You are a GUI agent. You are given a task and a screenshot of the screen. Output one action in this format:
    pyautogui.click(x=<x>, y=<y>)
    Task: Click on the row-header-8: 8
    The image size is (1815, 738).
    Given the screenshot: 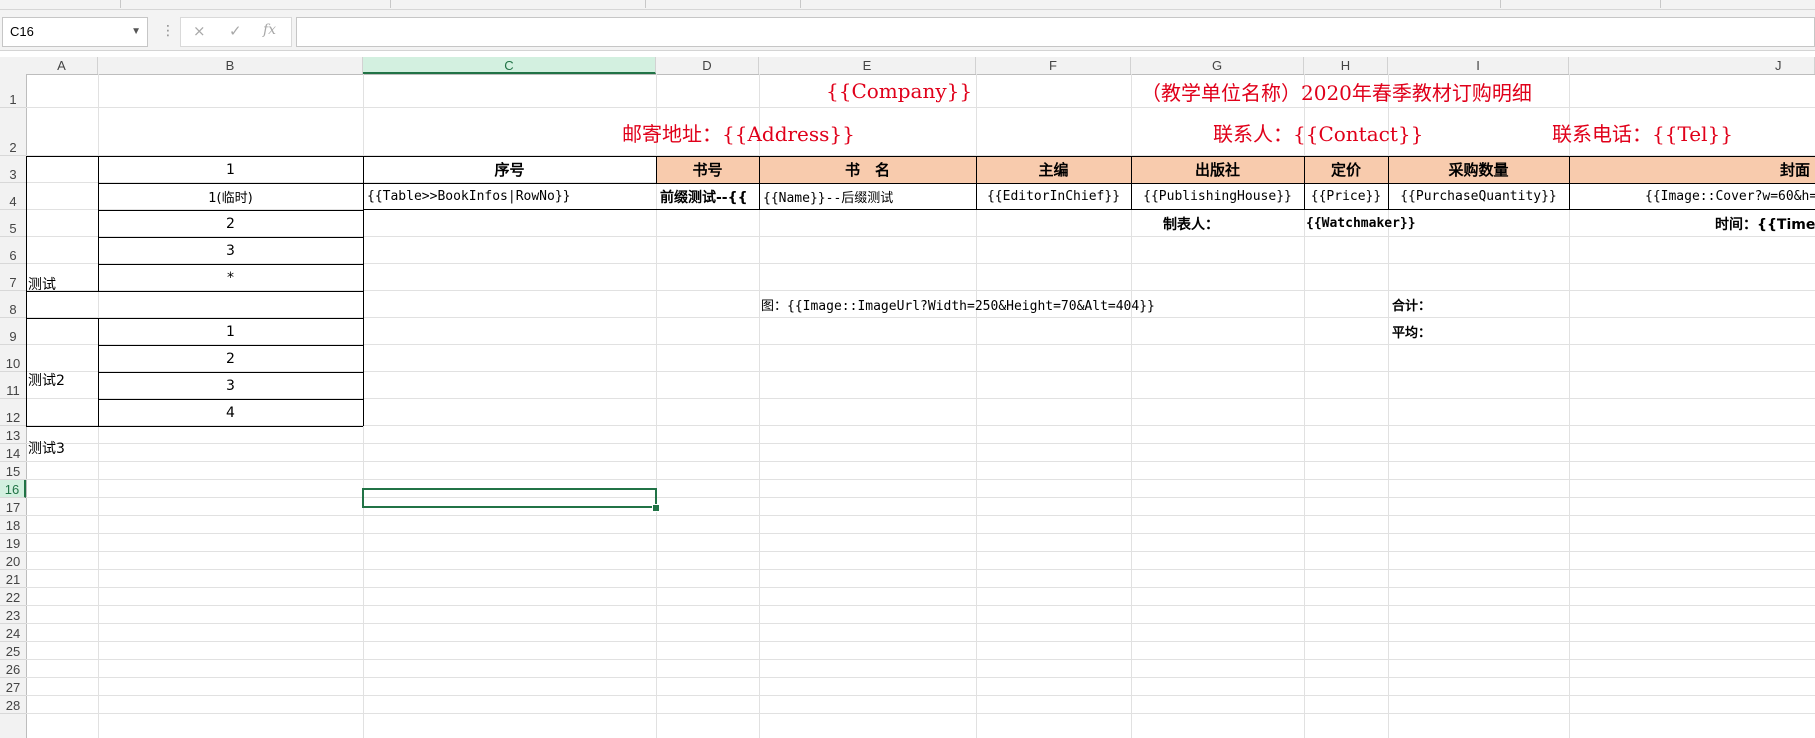 What is the action you would take?
    pyautogui.click(x=13, y=304)
    